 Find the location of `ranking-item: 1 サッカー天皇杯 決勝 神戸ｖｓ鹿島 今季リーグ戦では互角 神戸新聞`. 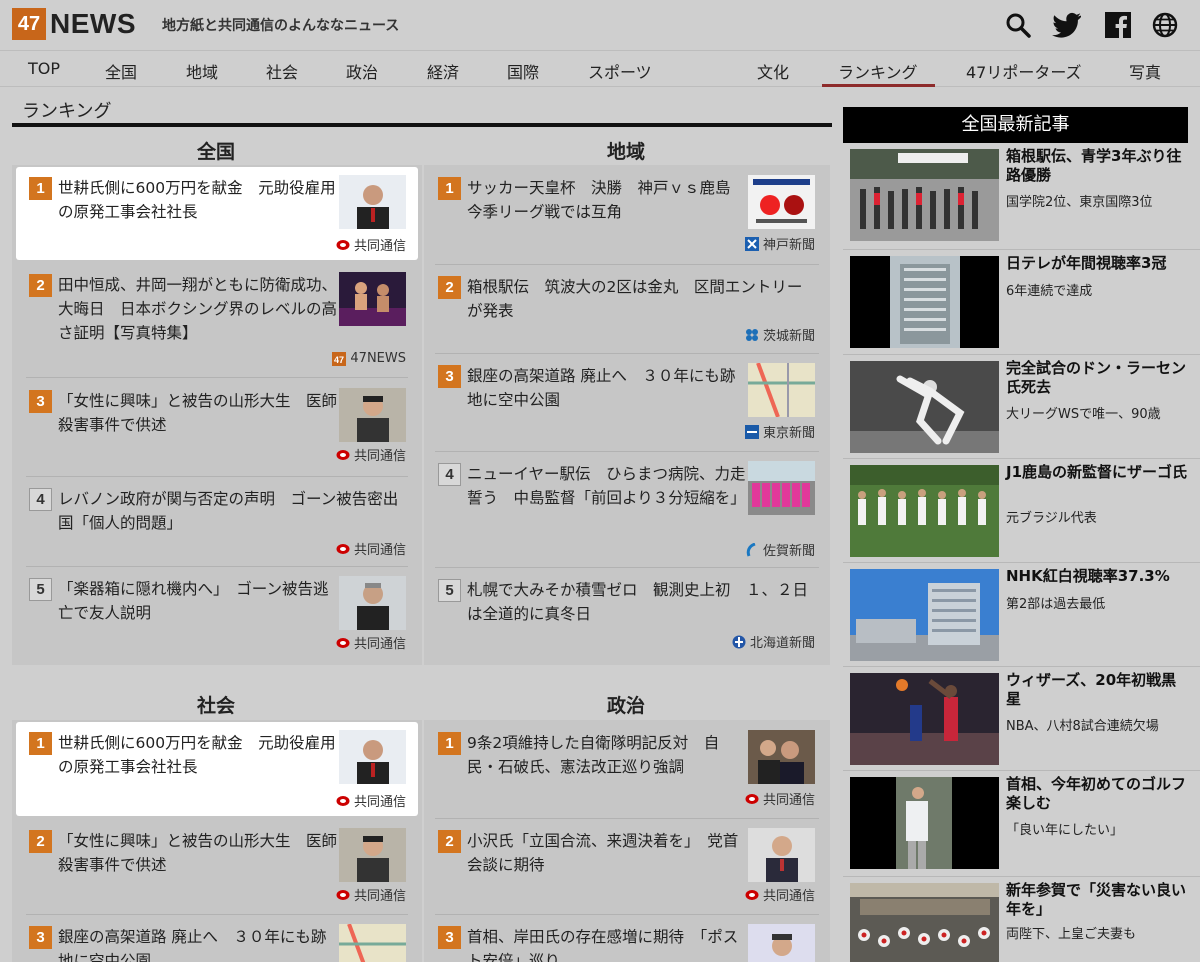

ranking-item: 1 サッカー天皇杯 決勝 神戸ｖｓ鹿島 今季リーグ戦では互角 神戸新聞 is located at coordinates (626, 213).